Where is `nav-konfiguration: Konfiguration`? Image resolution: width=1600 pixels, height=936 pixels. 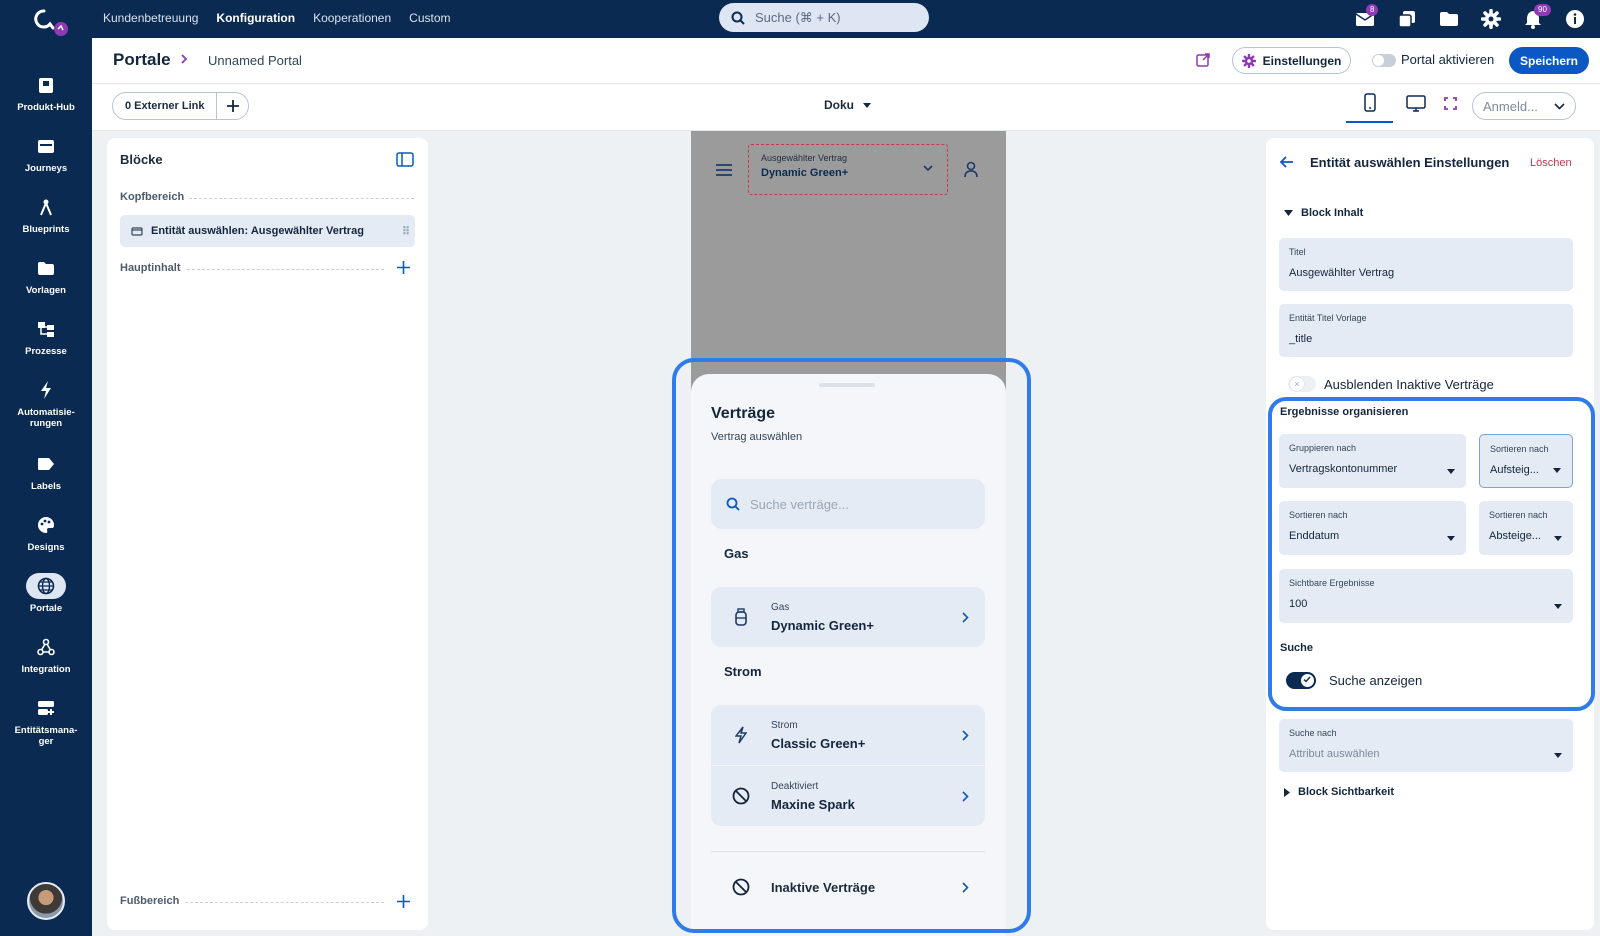
nav-konfiguration: Konfiguration is located at coordinates (255, 18).